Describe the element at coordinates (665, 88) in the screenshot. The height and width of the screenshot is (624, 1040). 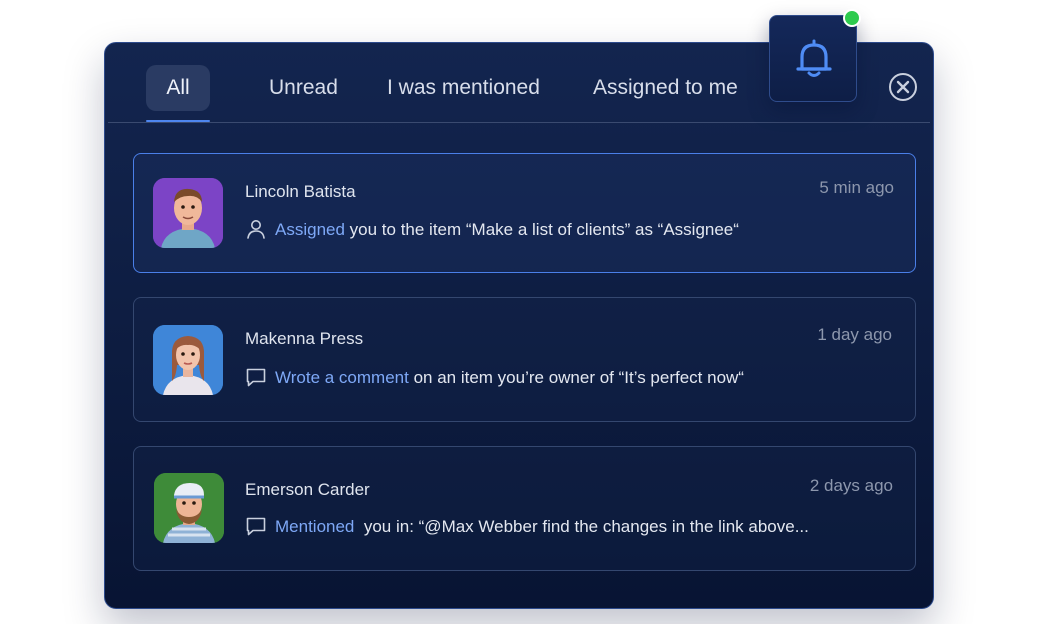
I see `tab-assigned-to-me: Assigned to me` at that location.